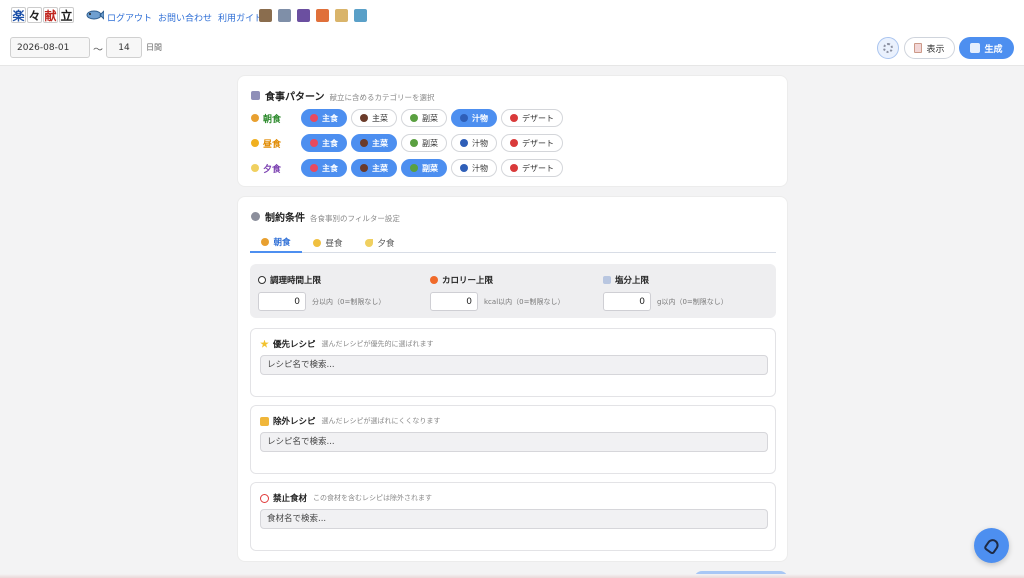 Image resolution: width=1024 pixels, height=578 pixels. I want to click on priority-recipes-box: 優先レシピ 選んだレシピが優先的に選ばれます, so click(513, 362).